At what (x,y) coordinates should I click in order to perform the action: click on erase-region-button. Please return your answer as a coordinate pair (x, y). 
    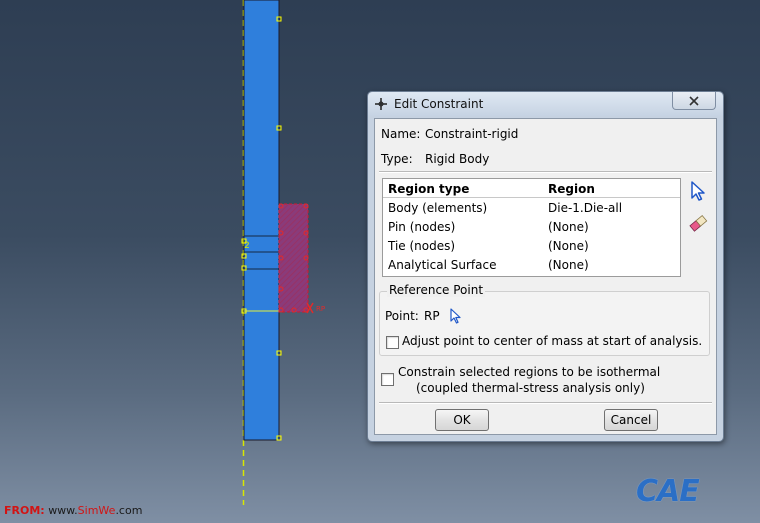
    Looking at the image, I should click on (698, 223).